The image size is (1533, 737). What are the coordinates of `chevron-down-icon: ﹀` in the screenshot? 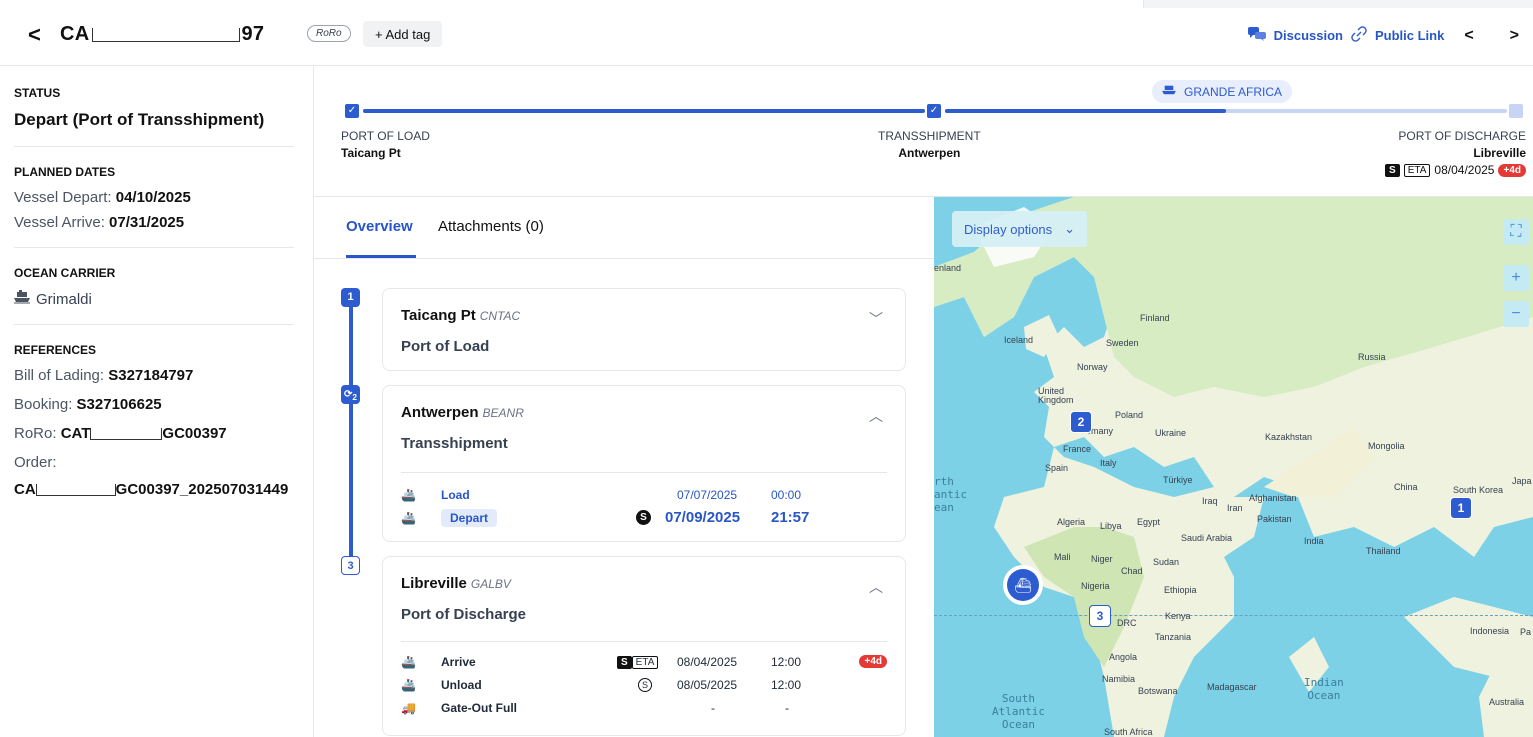 It's located at (876, 319).